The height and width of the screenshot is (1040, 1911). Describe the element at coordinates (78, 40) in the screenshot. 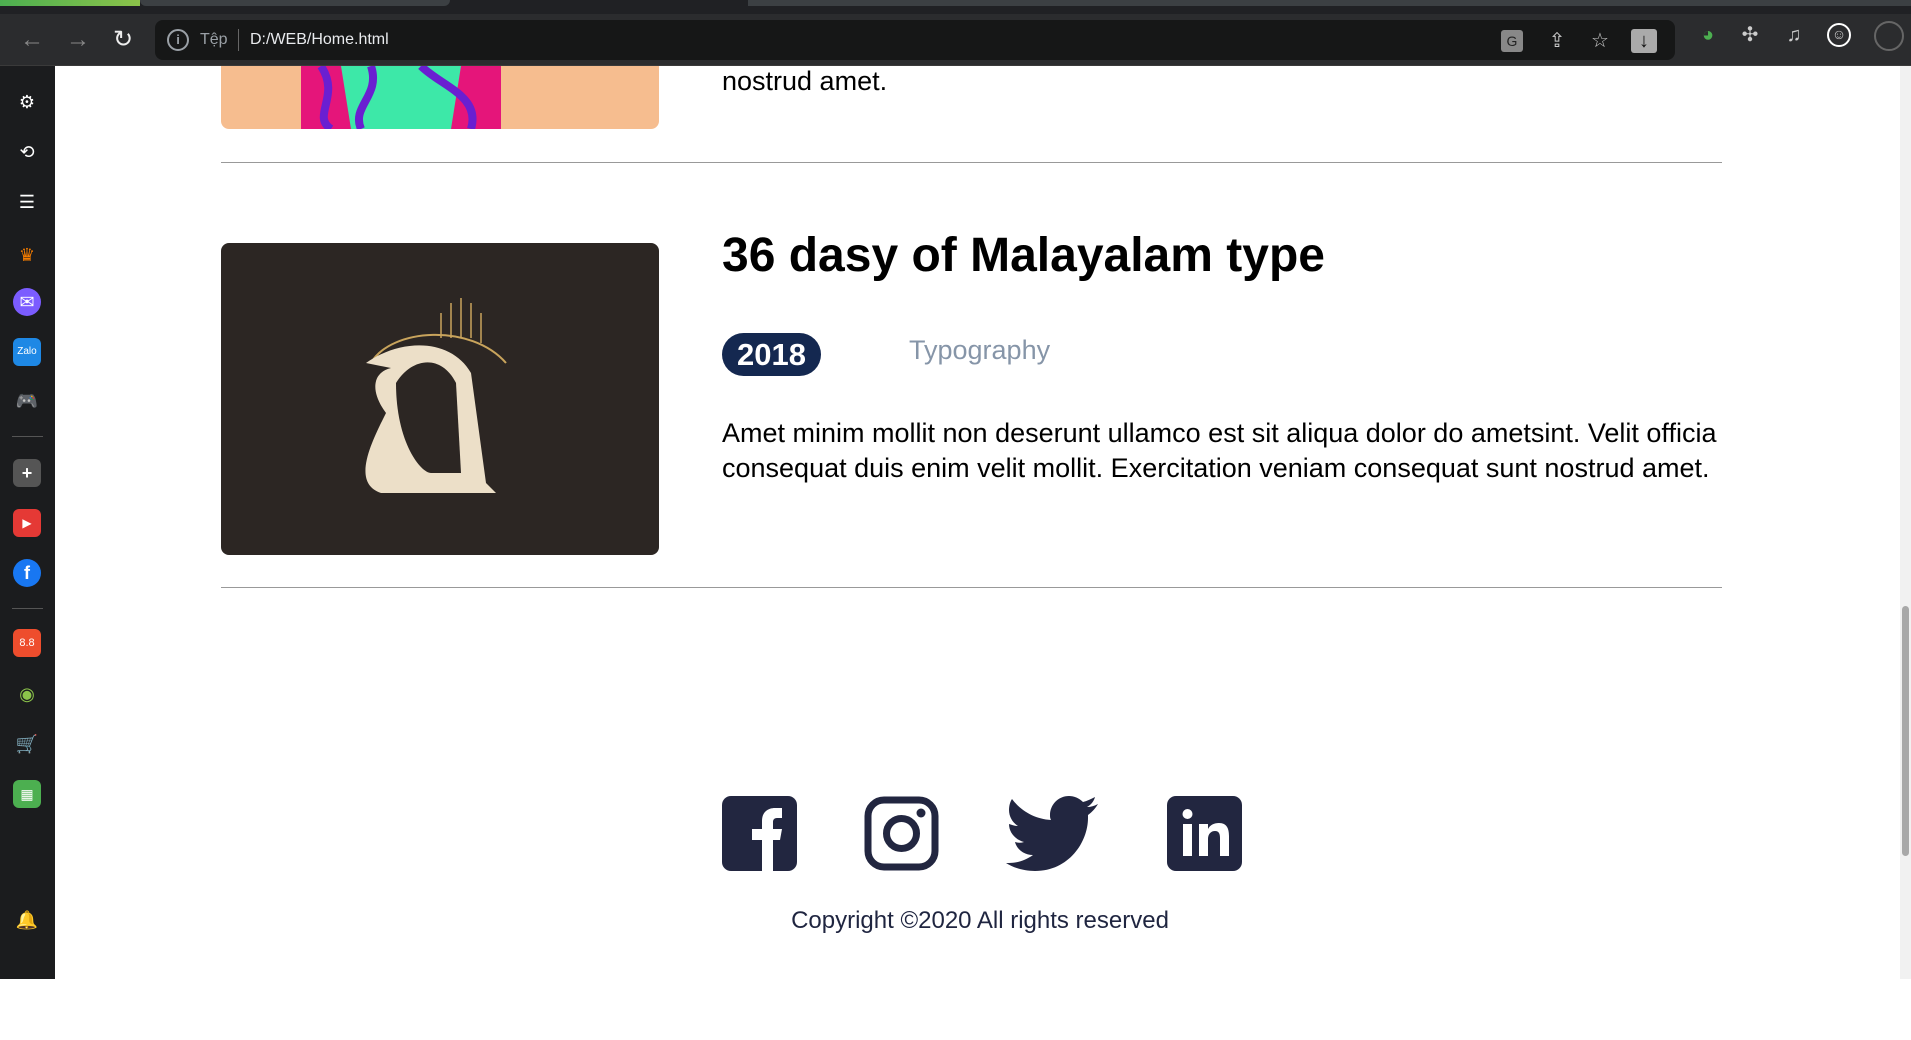

I see `forward-icon: →` at that location.